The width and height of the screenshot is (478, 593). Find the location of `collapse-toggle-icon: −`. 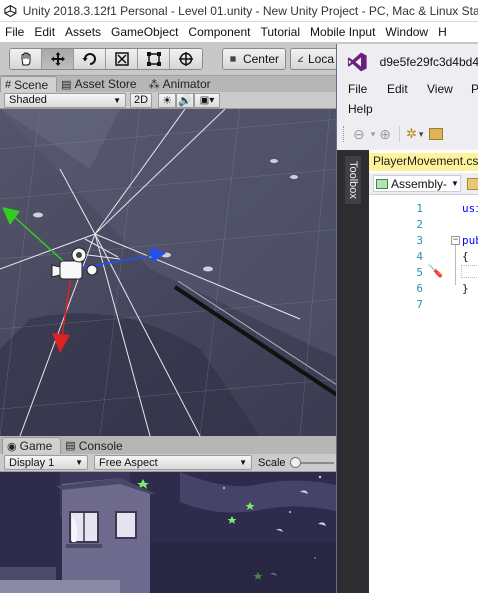

collapse-toggle-icon: − is located at coordinates (455, 240).